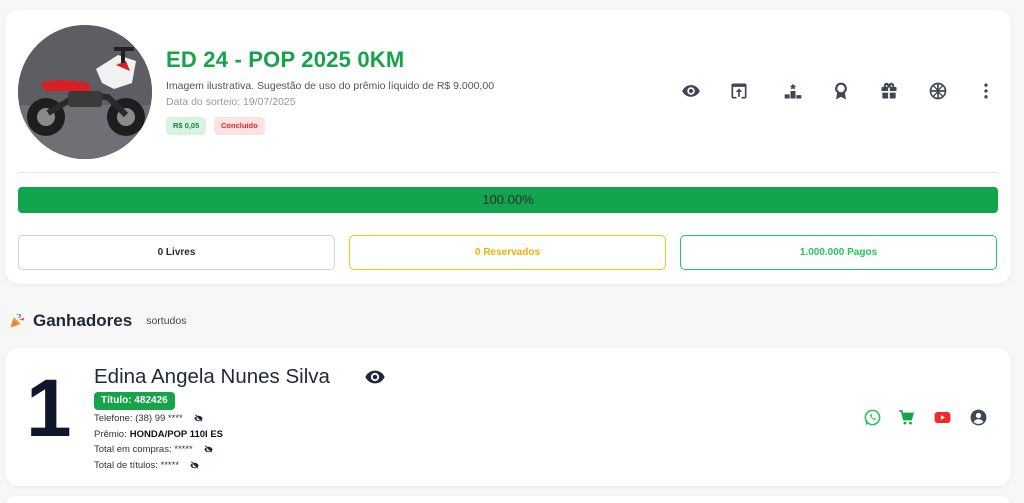  I want to click on status-badge: Concluído, so click(239, 126).